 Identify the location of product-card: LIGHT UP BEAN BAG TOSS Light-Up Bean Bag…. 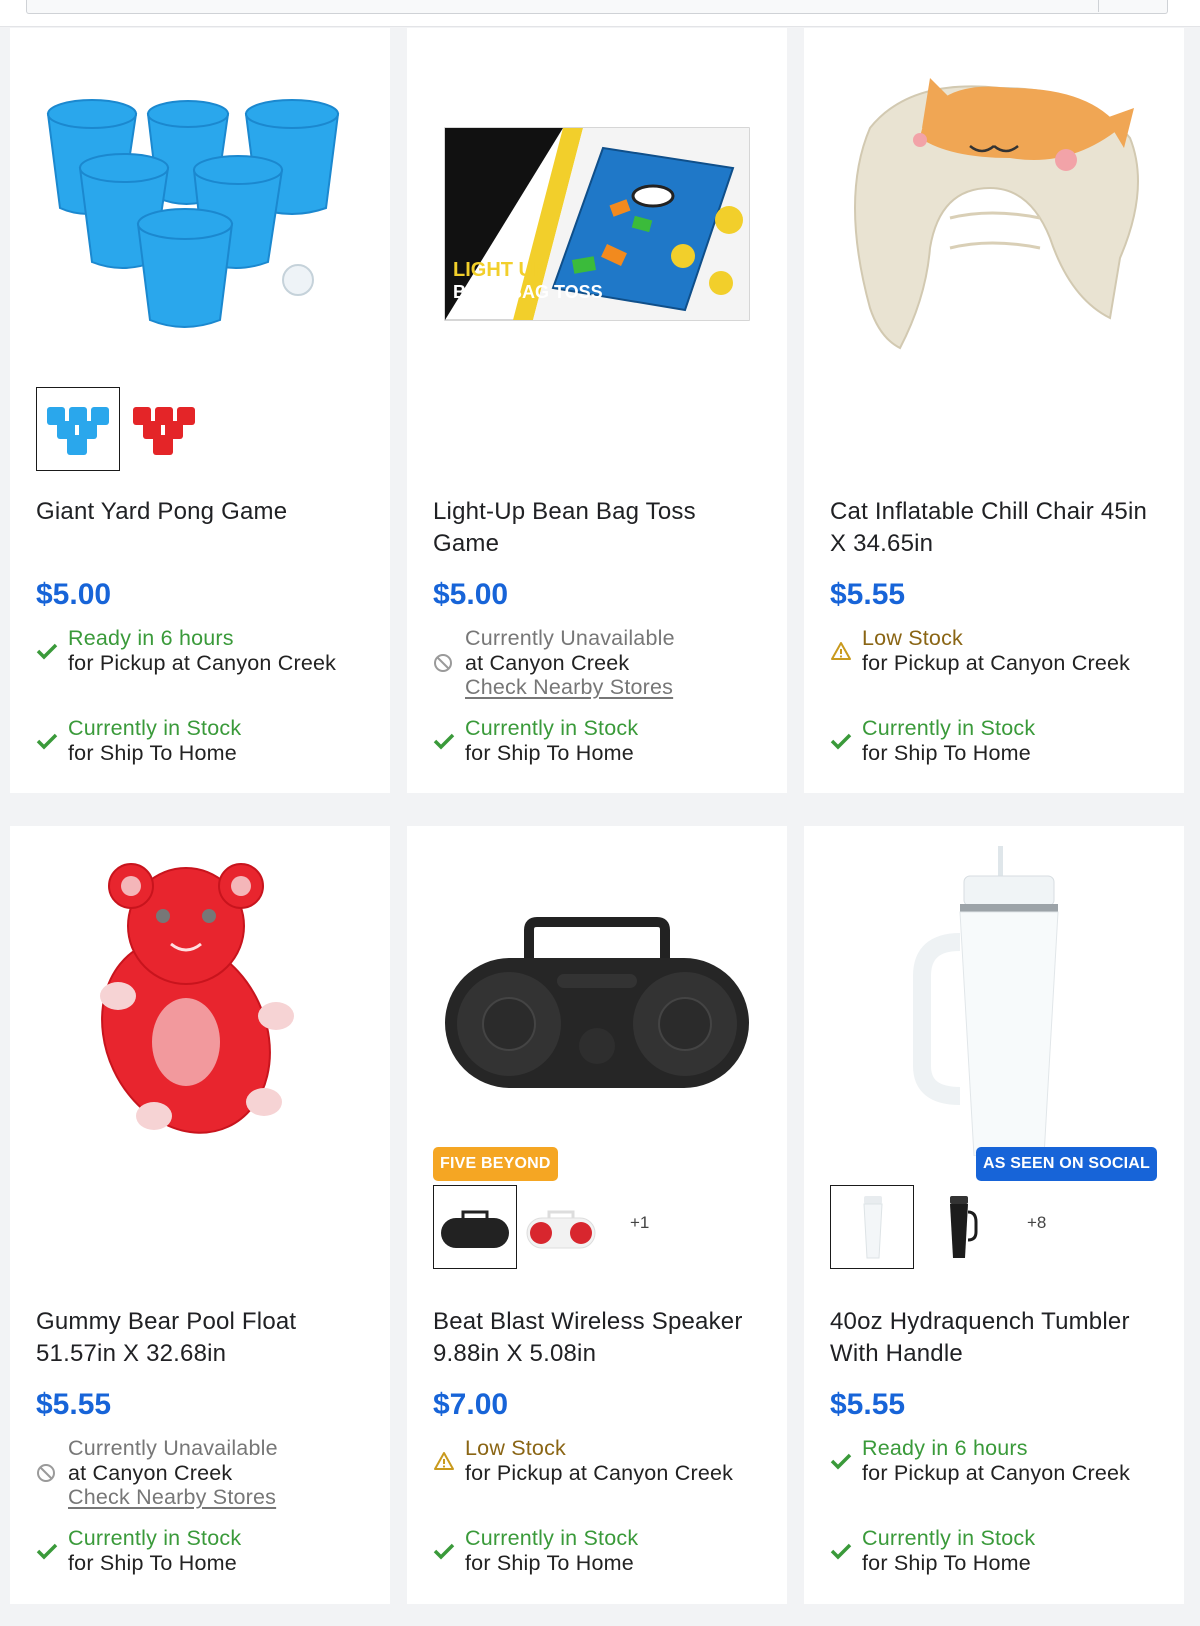
(597, 410).